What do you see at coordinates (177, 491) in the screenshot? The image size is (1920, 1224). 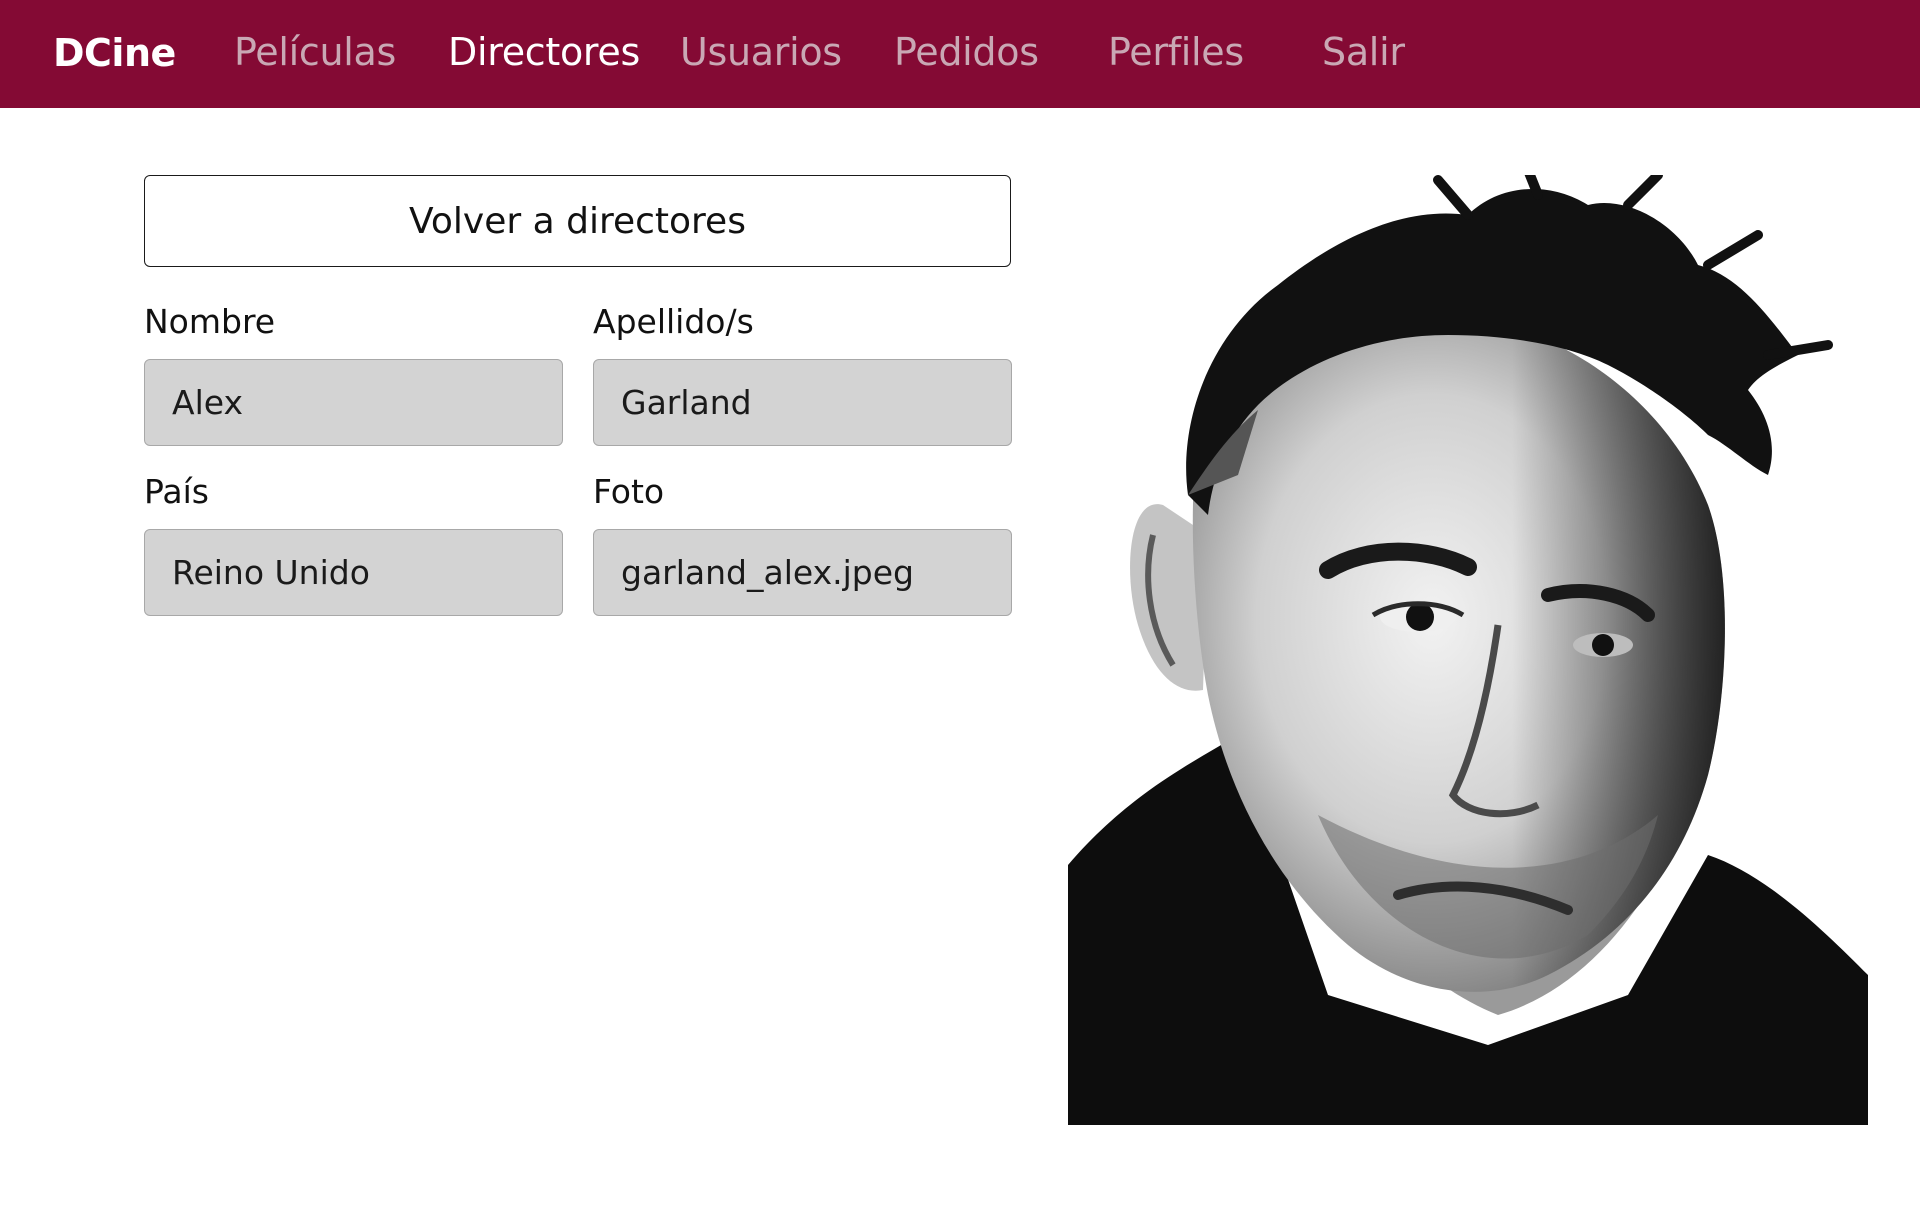 I see `pais-label: País` at bounding box center [177, 491].